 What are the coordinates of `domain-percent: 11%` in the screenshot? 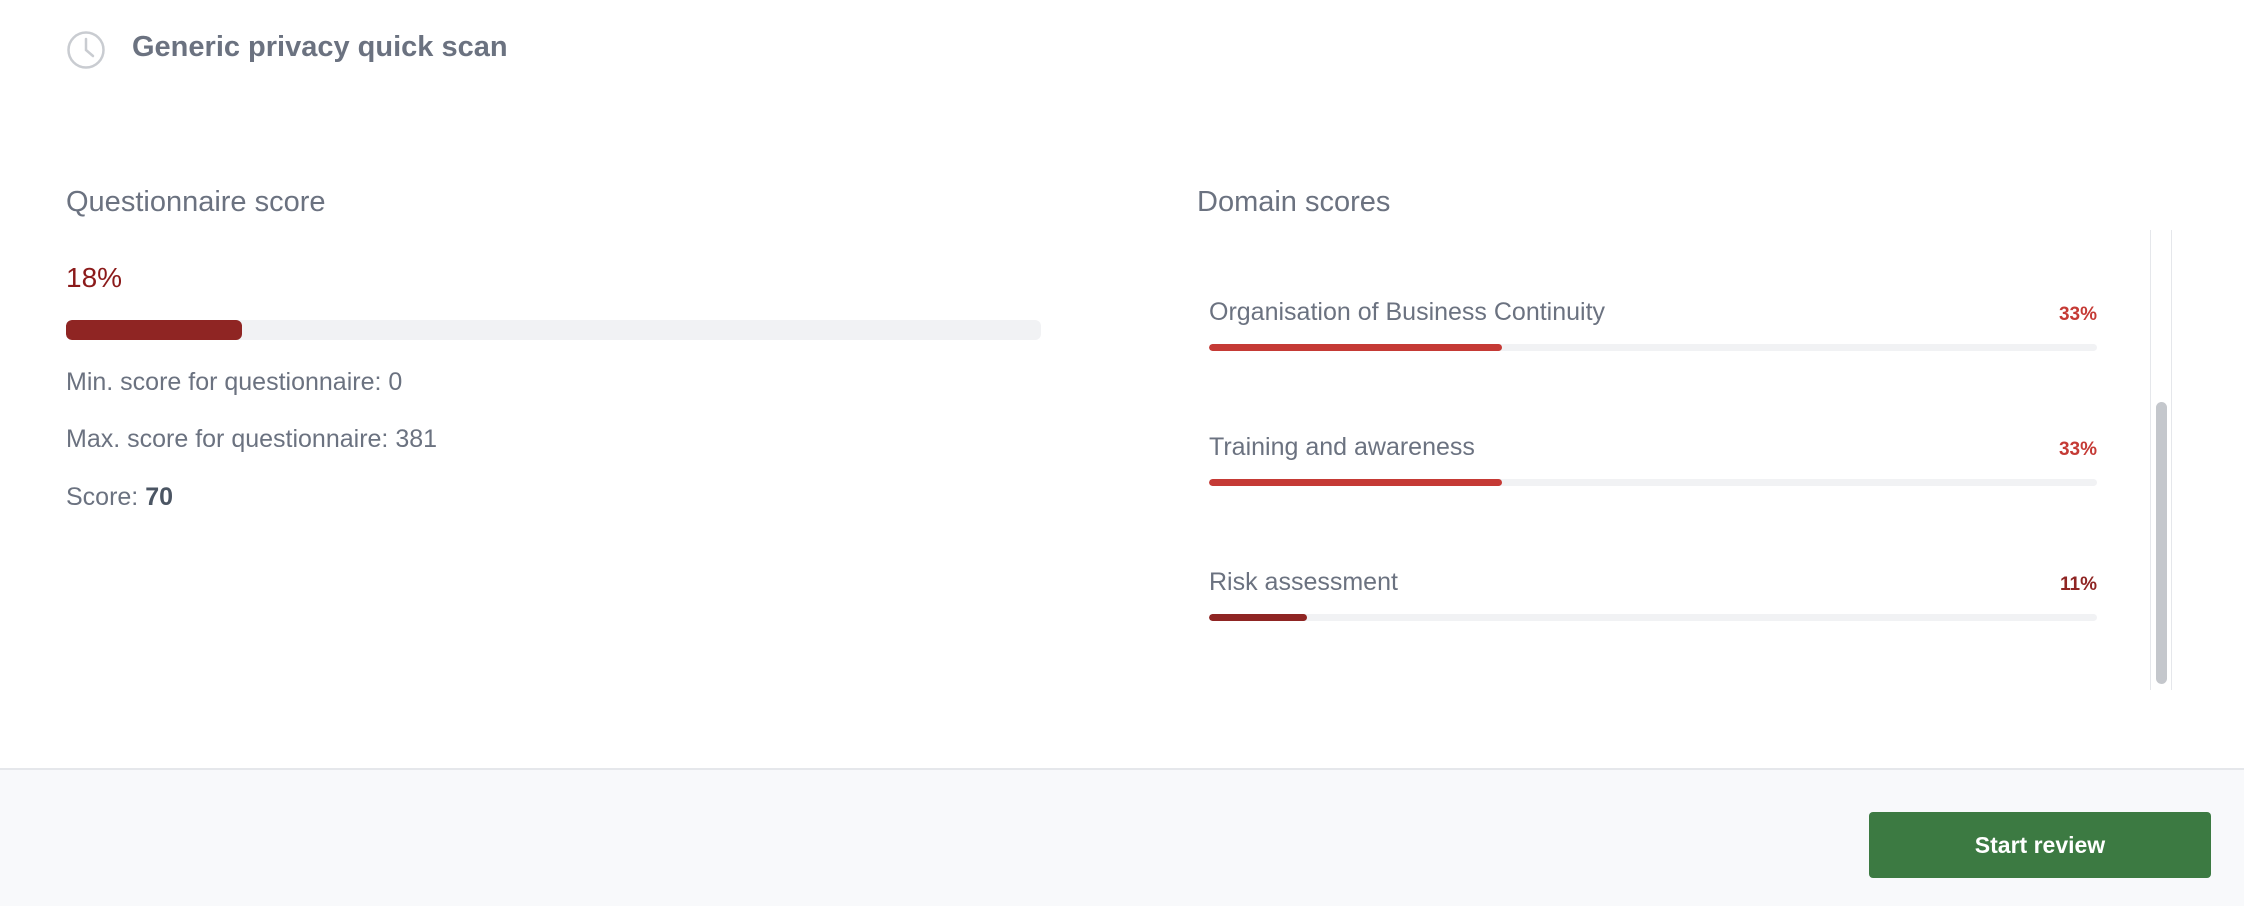 It's located at (2078, 584).